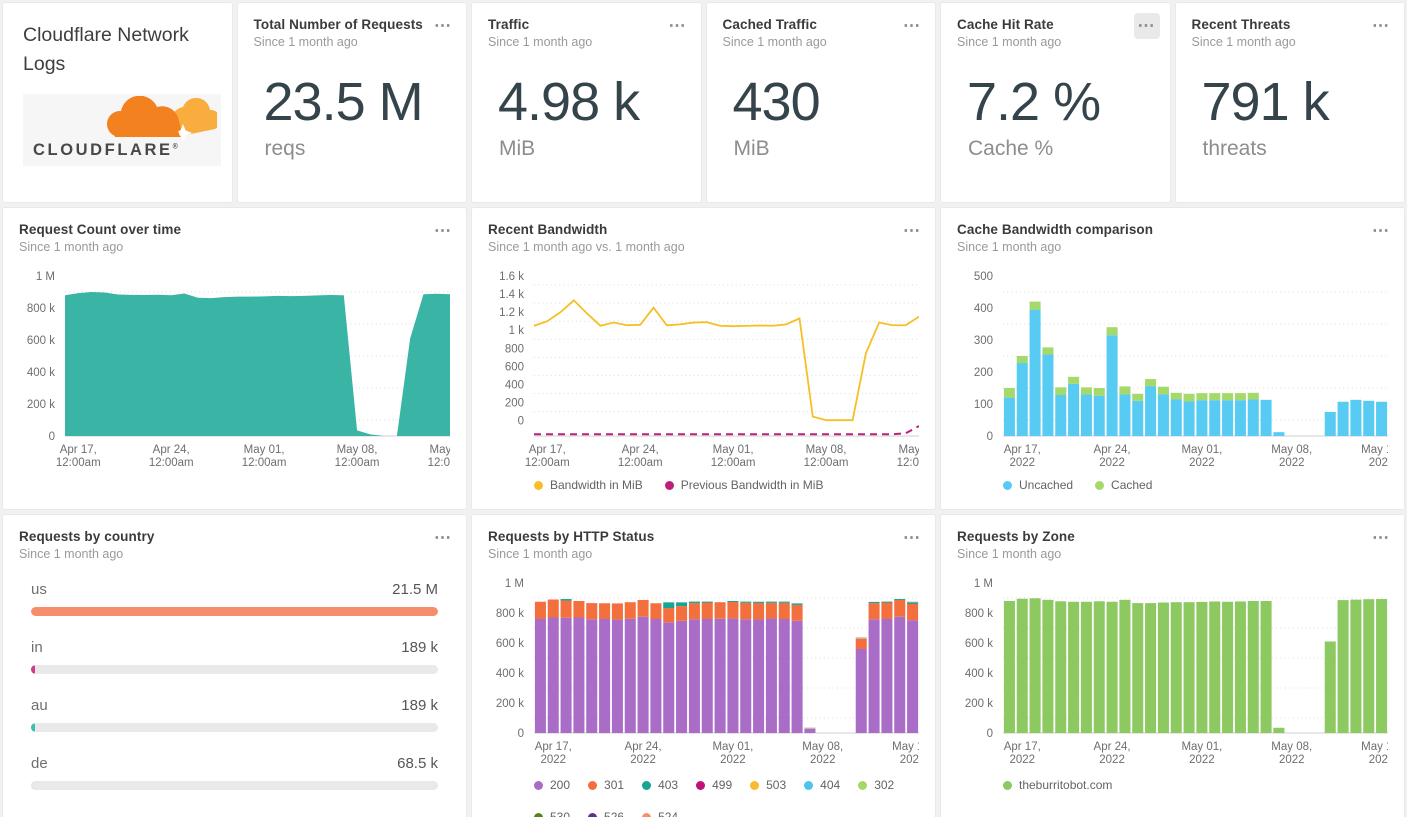 The image size is (1407, 817). What do you see at coordinates (234, 772) in the screenshot?
I see `country-row: de 68.5 k` at bounding box center [234, 772].